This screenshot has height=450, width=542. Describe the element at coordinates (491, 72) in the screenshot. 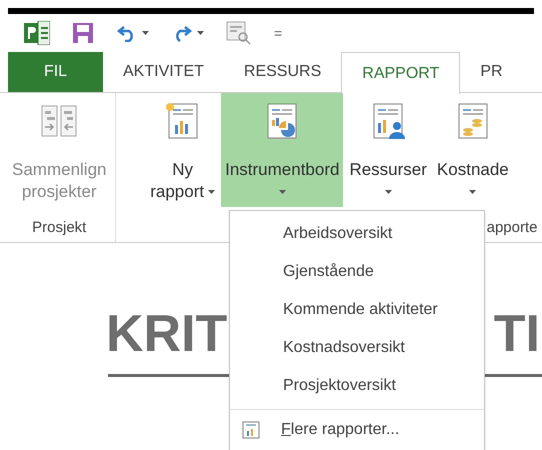

I see `ribbon-tab: PR` at that location.